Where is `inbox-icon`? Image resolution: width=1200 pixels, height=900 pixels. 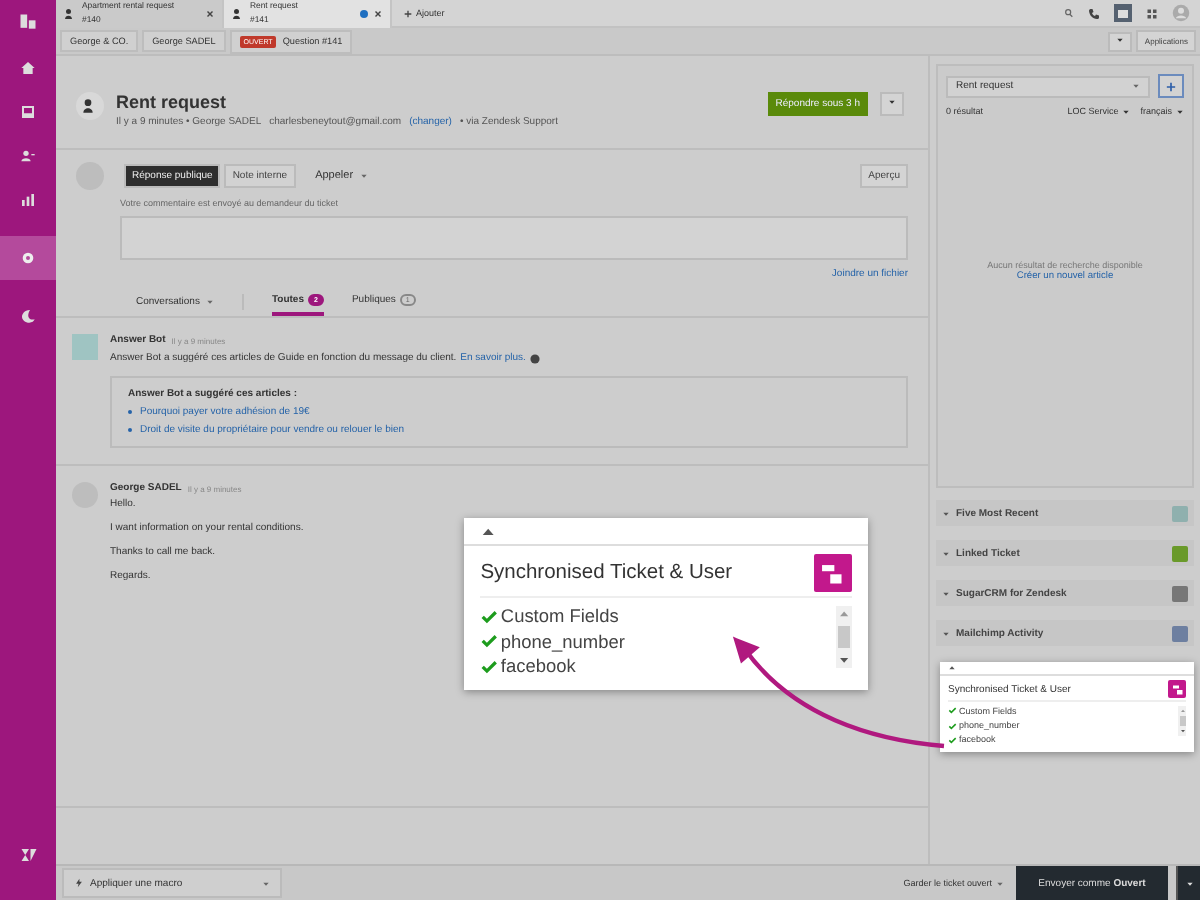 inbox-icon is located at coordinates (28, 112).